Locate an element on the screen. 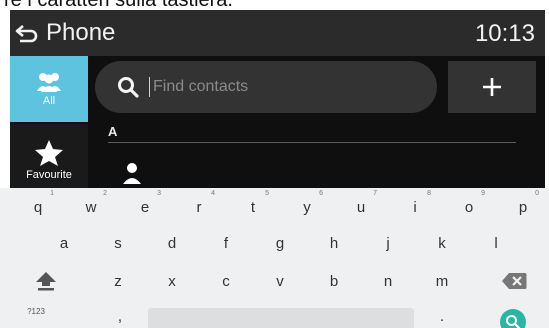  search-key is located at coordinates (513, 318).